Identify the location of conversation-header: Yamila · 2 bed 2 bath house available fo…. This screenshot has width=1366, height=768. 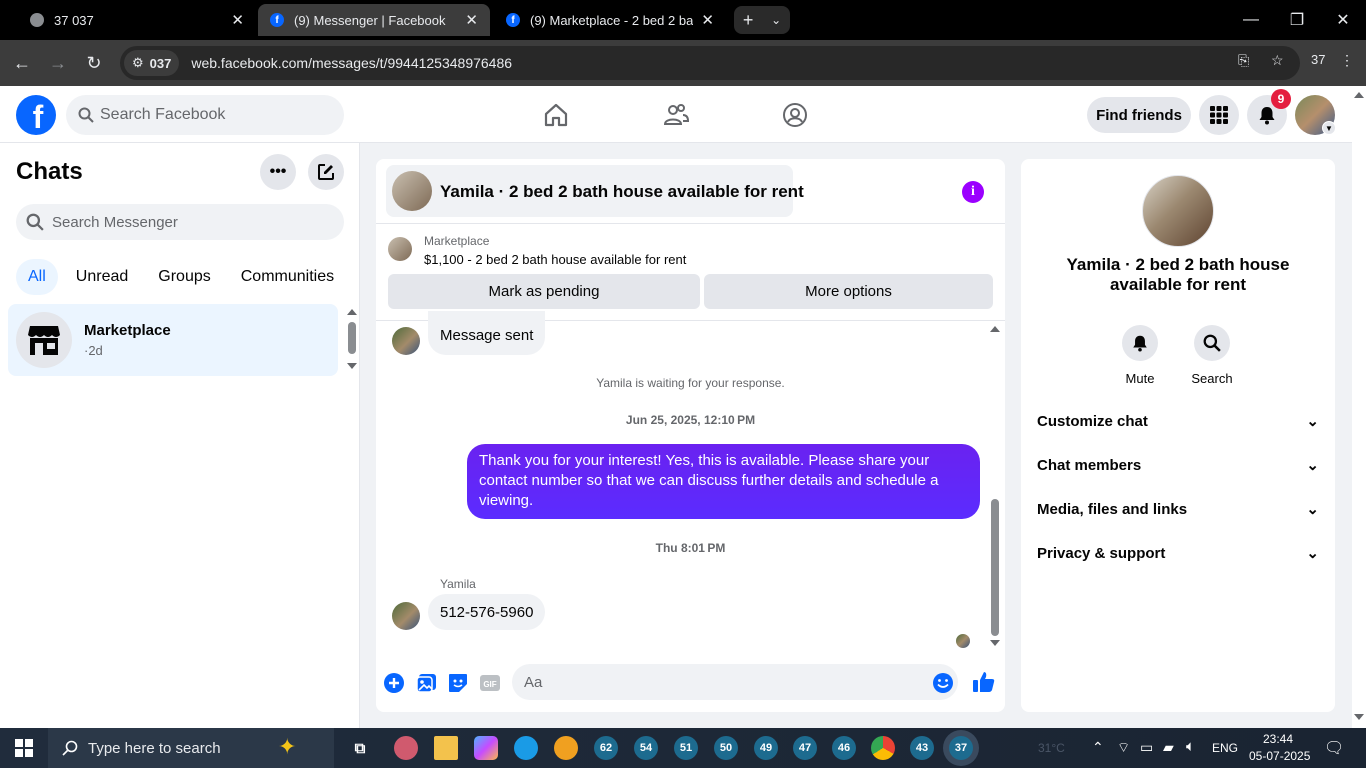
(595, 191).